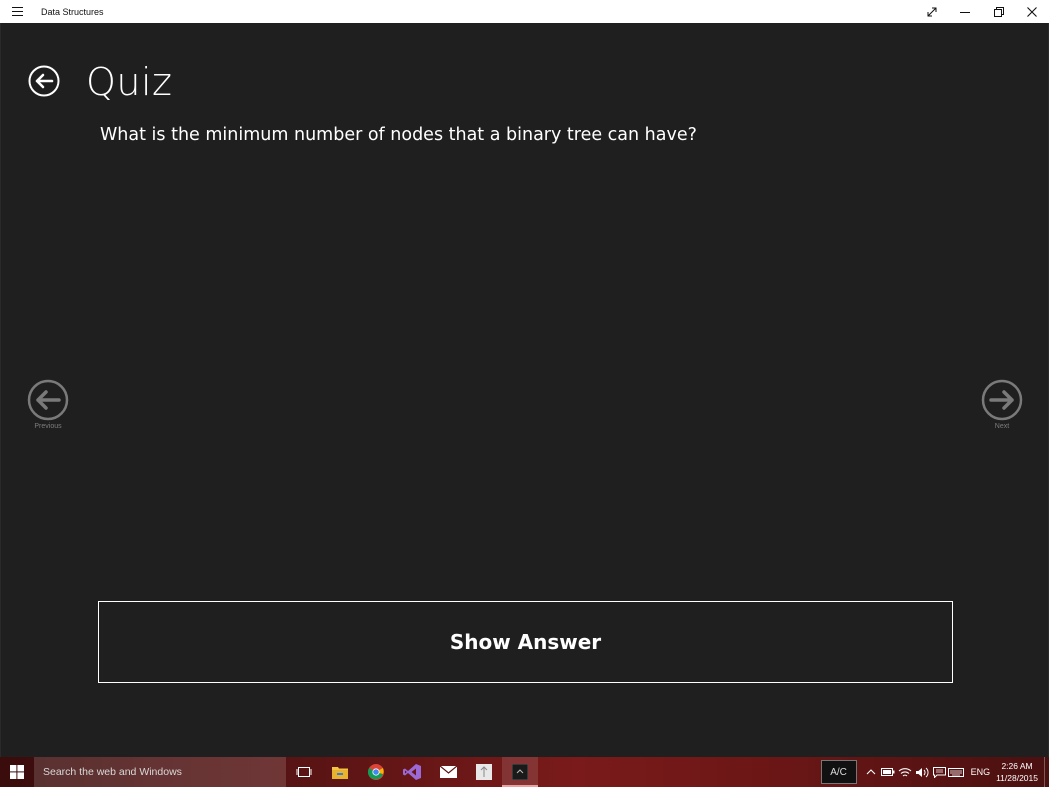 Image resolution: width=1049 pixels, height=787 pixels. Describe the element at coordinates (524, 11) in the screenshot. I see `title-bar: Data Structures` at that location.